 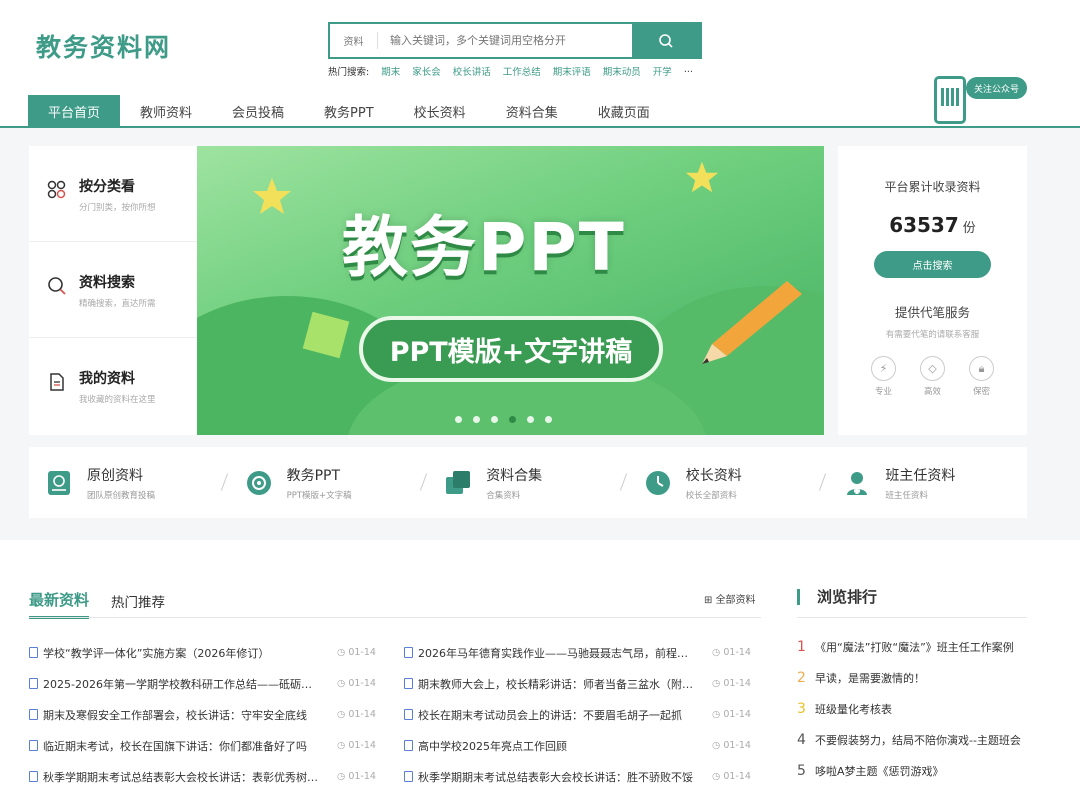 I want to click on nurse-icon, so click(x=857, y=483).